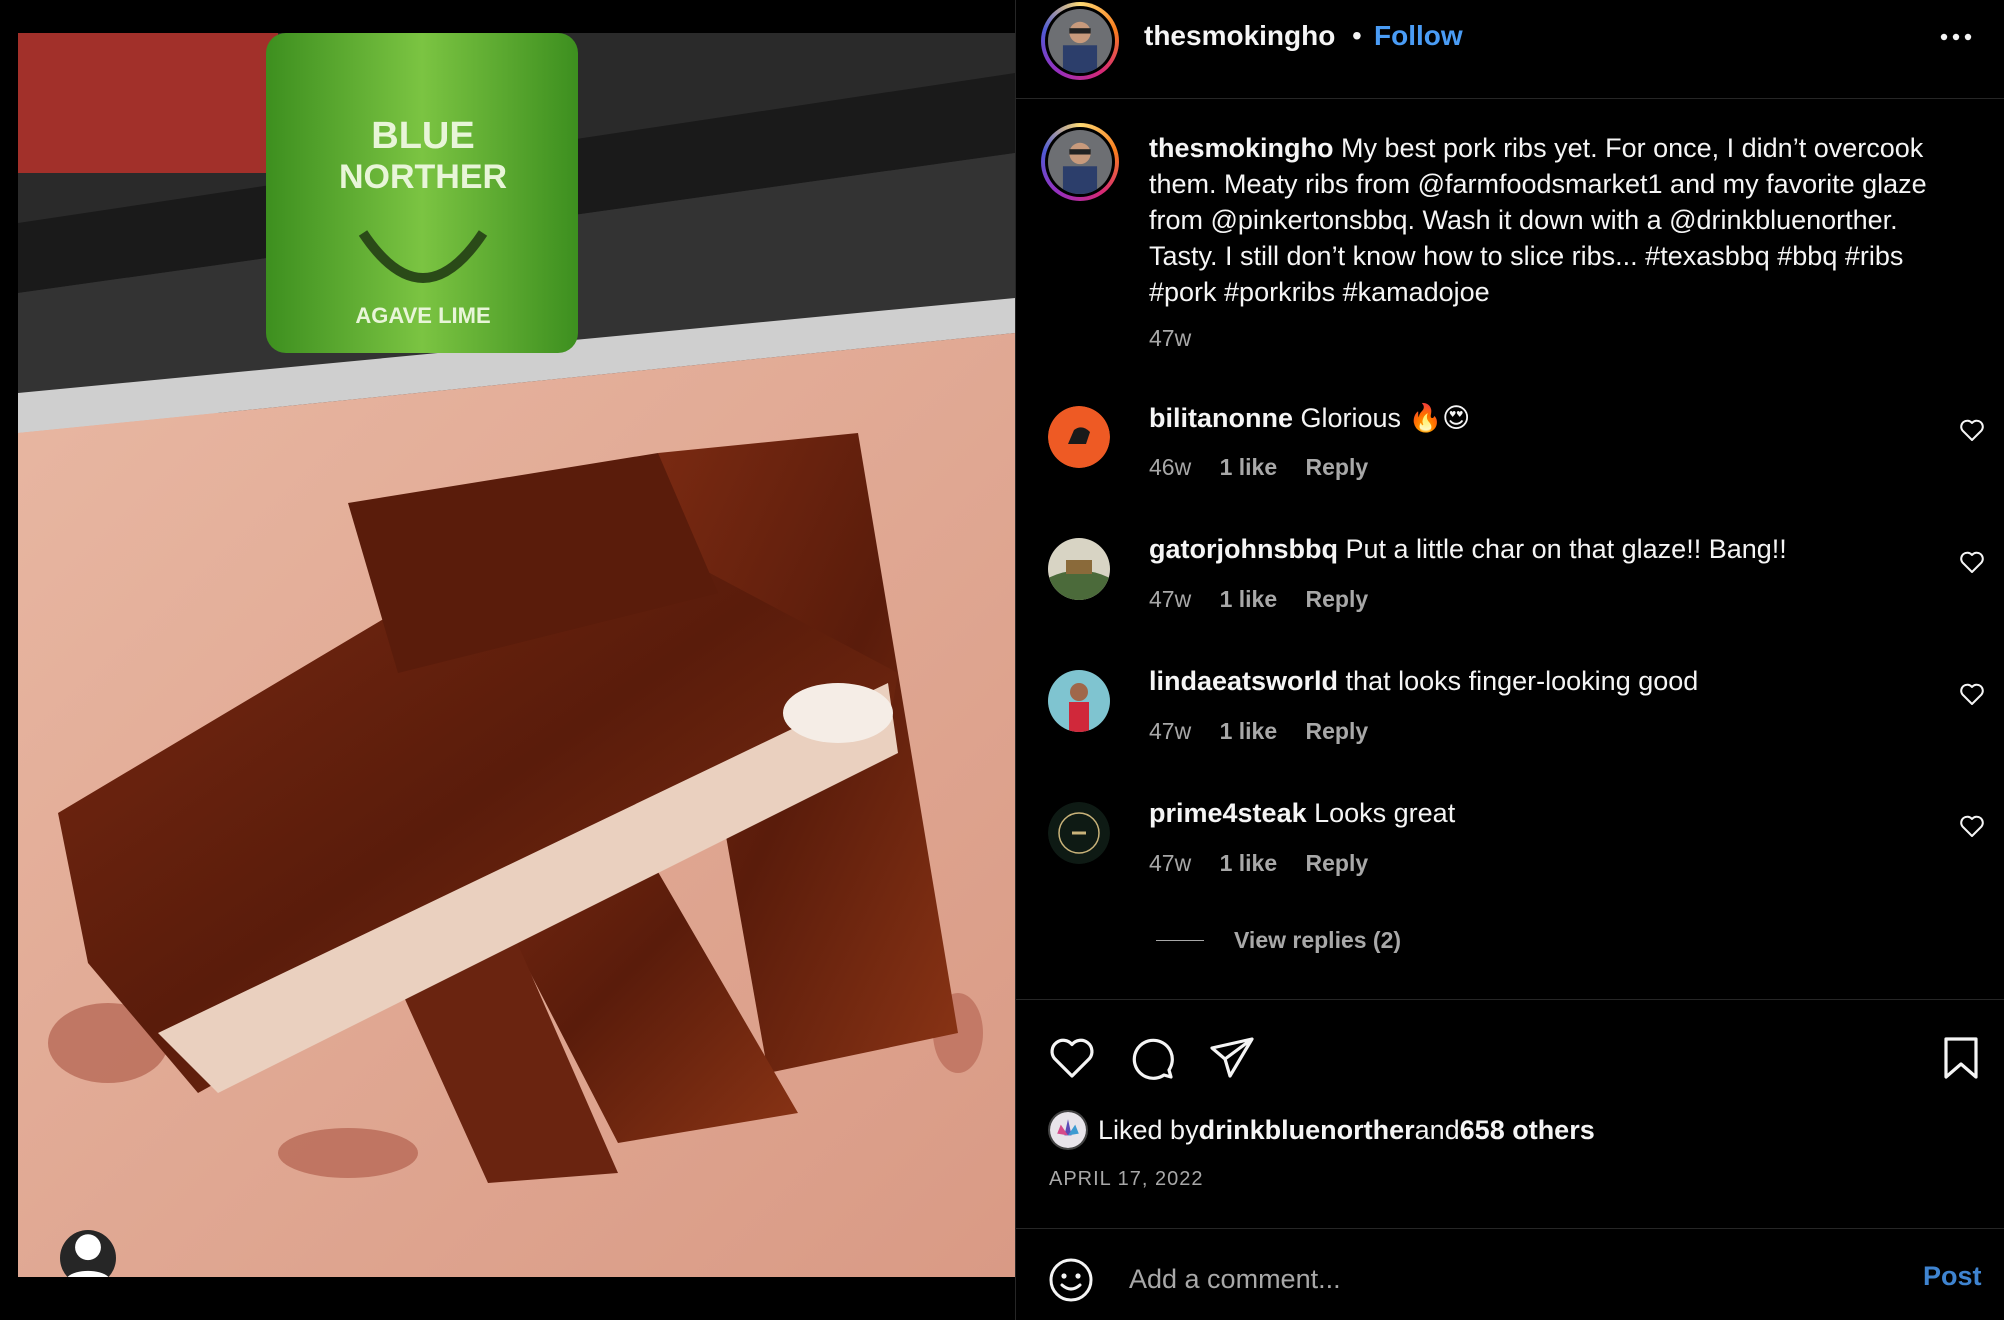 The height and width of the screenshot is (1320, 2004). I want to click on likes-summary: Liked by drinkbluenorther and 658 others, so click(1321, 1130).